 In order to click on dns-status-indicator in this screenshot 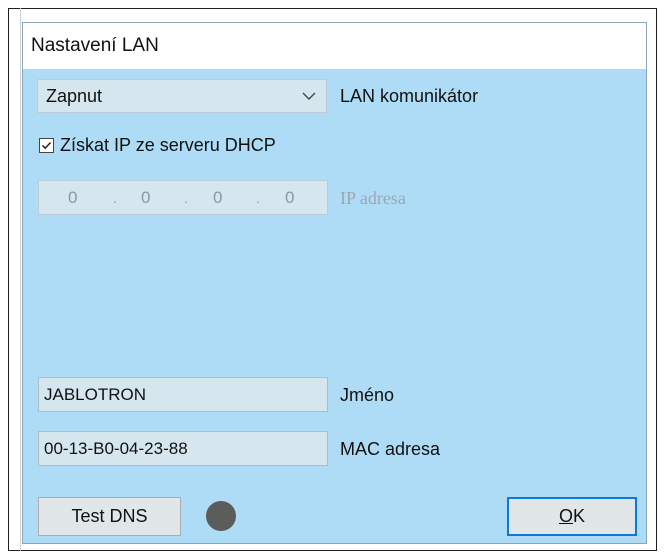, I will do `click(221, 516)`.